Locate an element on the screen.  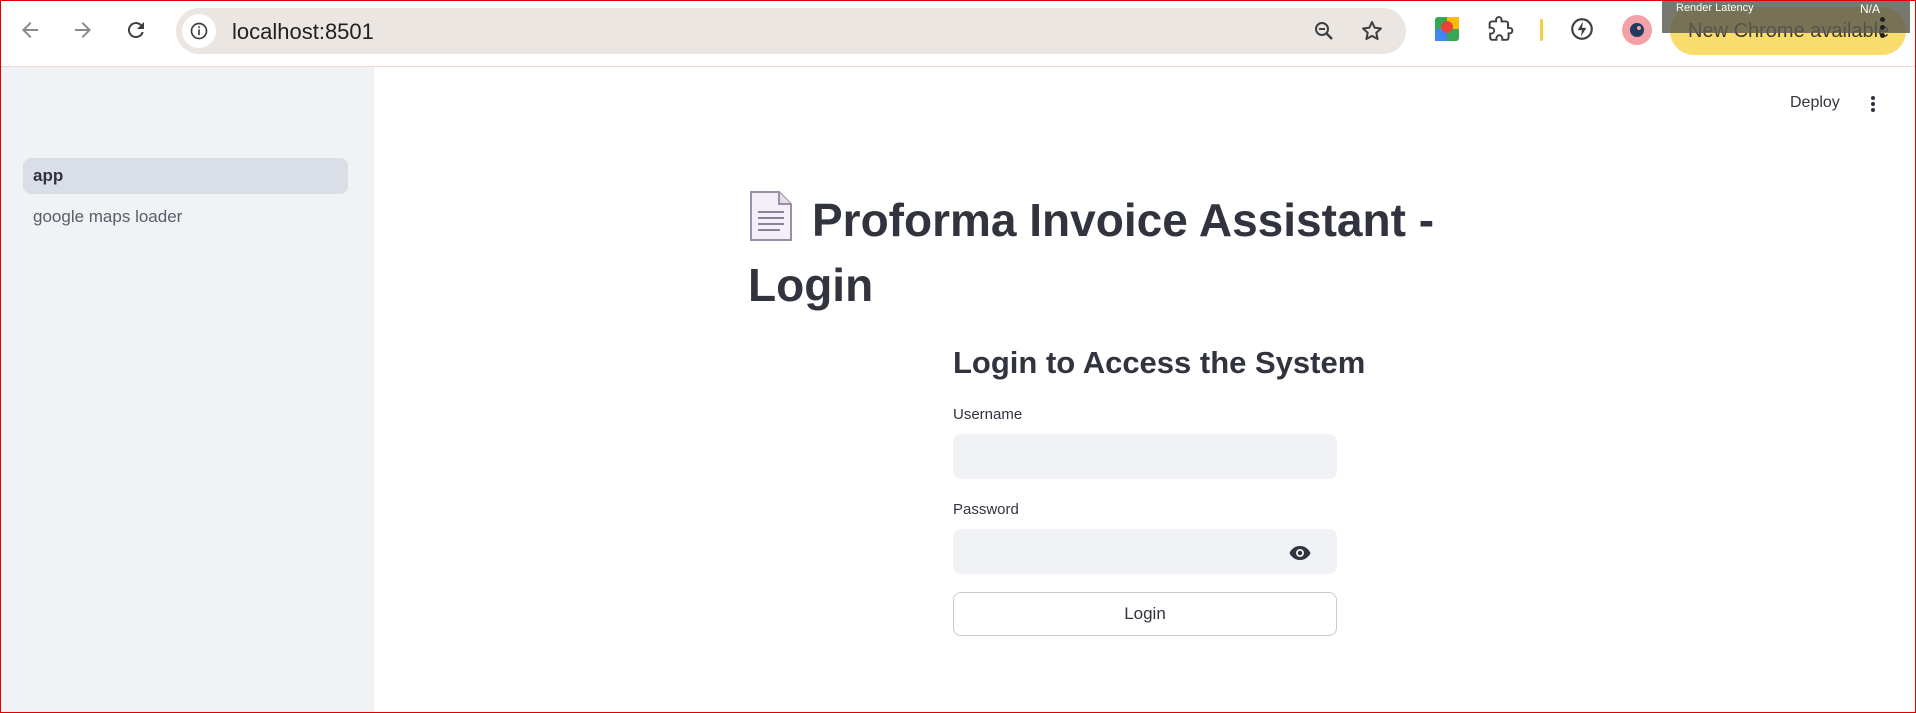
maps-extension-icon is located at coordinates (1447, 29).